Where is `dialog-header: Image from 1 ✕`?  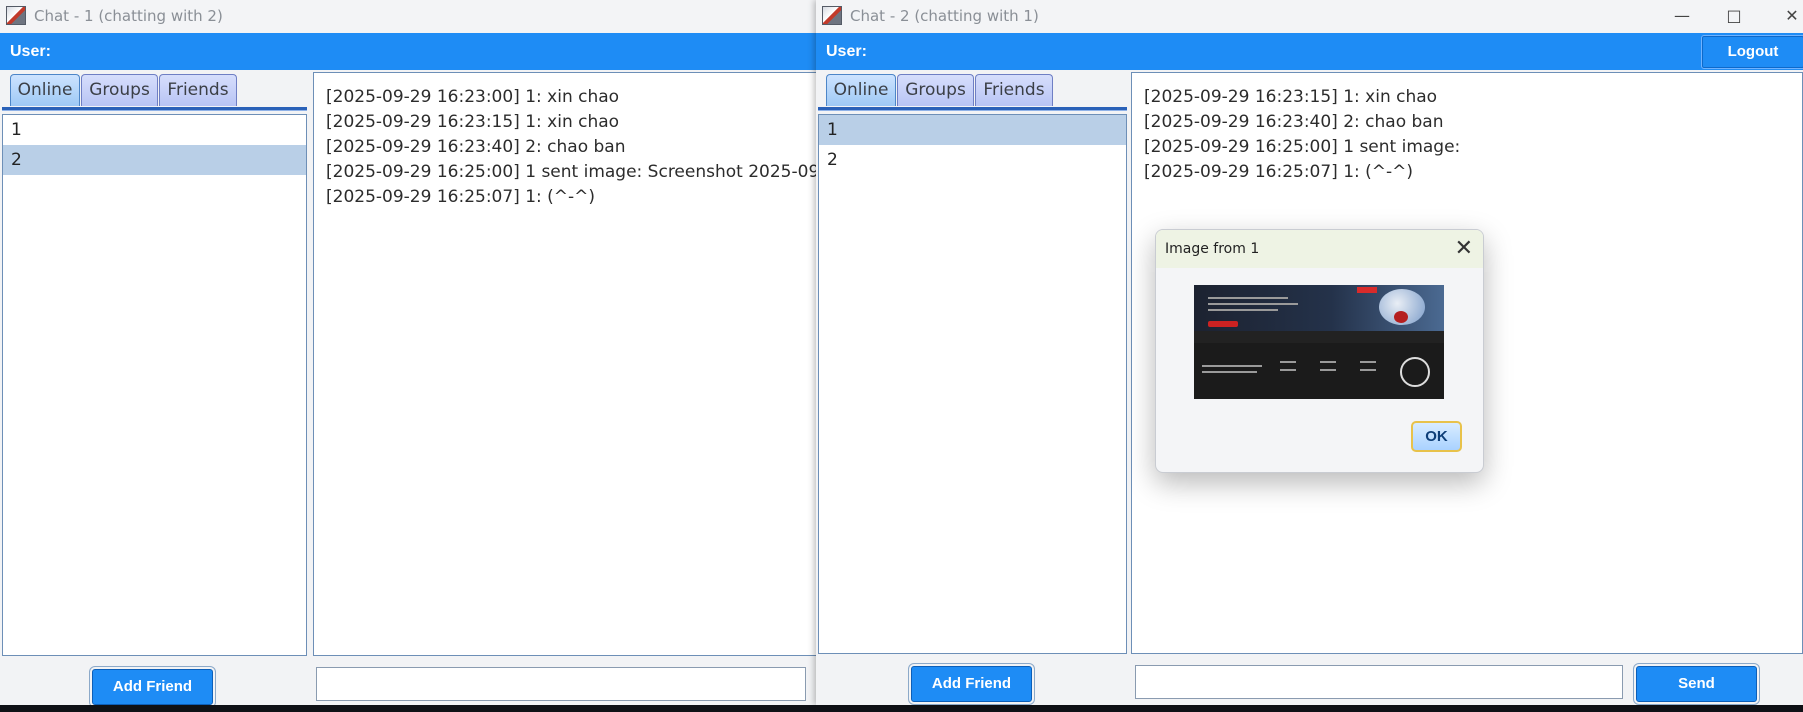 dialog-header: Image from 1 ✕ is located at coordinates (1319, 249).